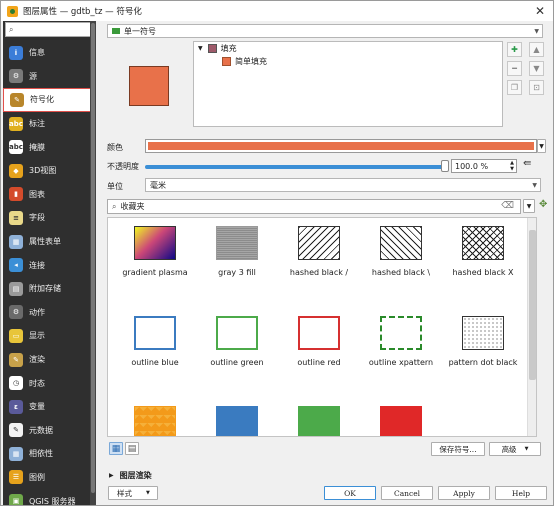 This screenshot has width=554, height=506. What do you see at coordinates (314, 206) in the screenshot?
I see `symbol-library-search: ⌕ 收藏夹 ⌫` at bounding box center [314, 206].